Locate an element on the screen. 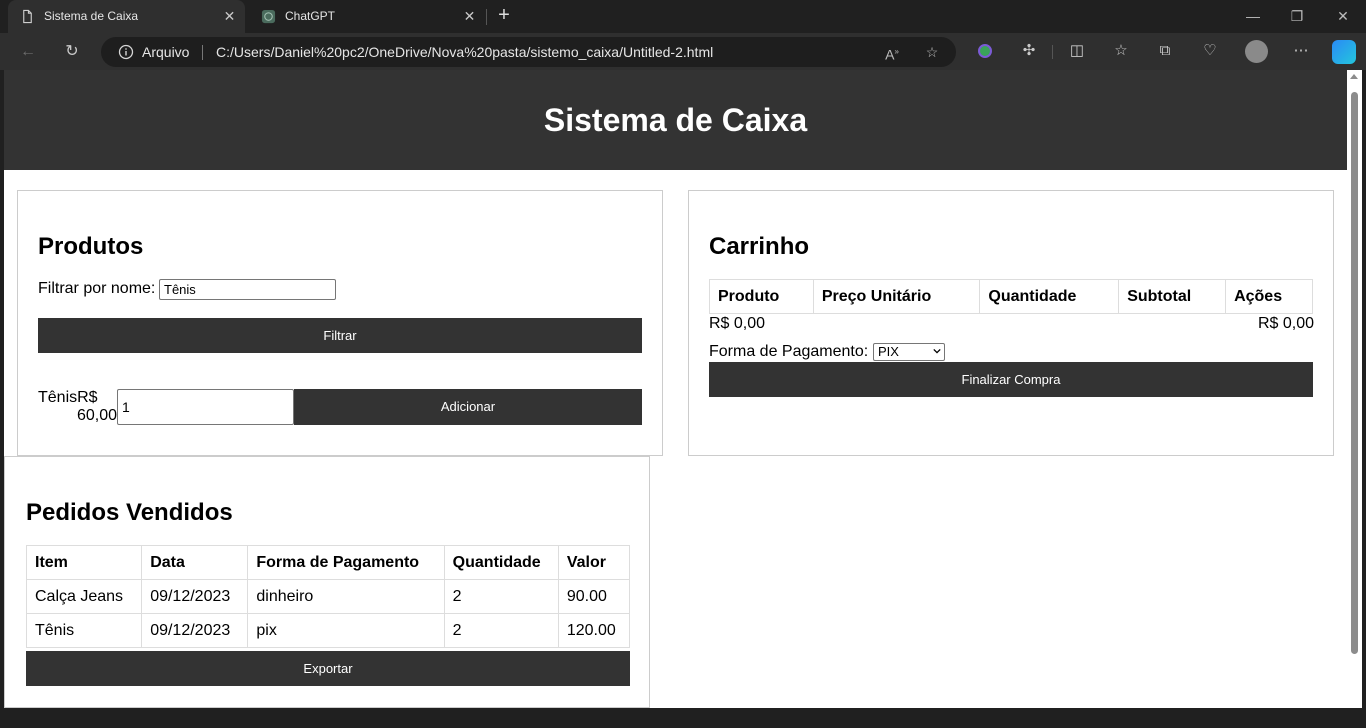  carrinho-heading: Carrinho is located at coordinates (759, 246).